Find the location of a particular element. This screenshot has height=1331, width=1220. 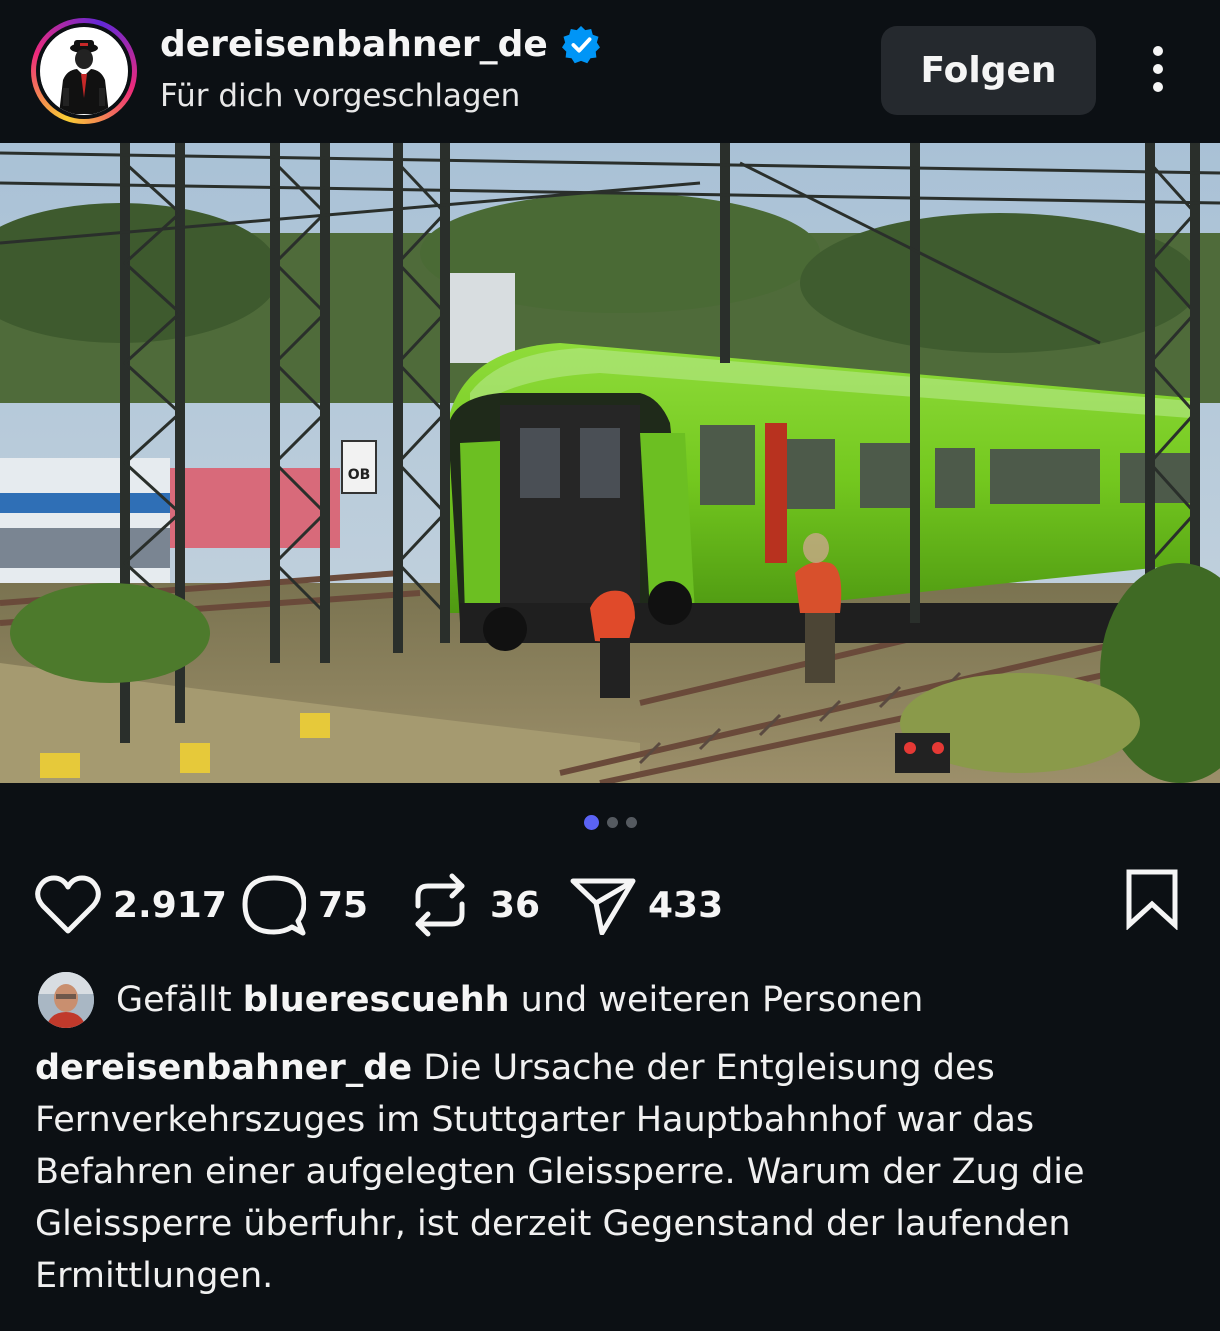

suggested-label: Für dich vorgeschlagen is located at coordinates (340, 96).